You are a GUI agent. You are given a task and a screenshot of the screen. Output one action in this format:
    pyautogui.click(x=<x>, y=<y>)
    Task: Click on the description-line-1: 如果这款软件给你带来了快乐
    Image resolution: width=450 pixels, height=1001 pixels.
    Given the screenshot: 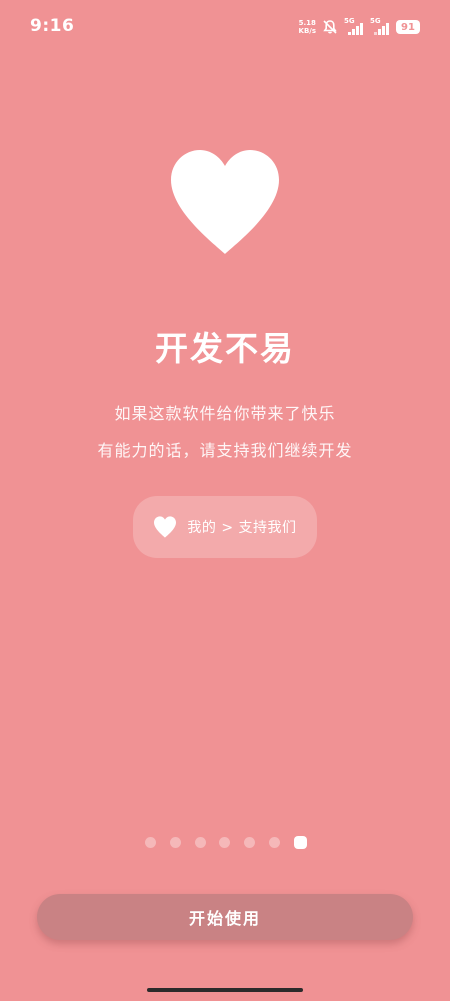 What is the action you would take?
    pyautogui.click(x=225, y=413)
    